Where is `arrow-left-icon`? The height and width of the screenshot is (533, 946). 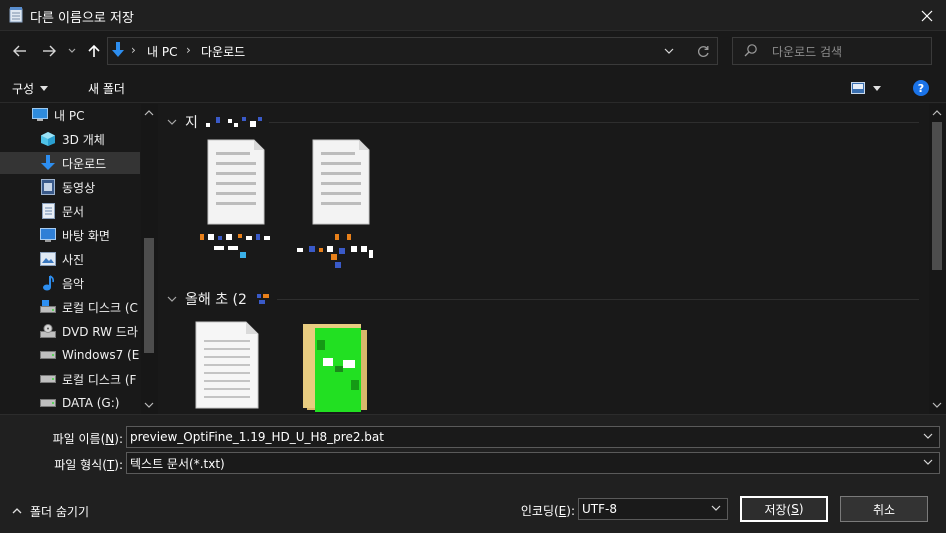
arrow-left-icon is located at coordinates (19, 51).